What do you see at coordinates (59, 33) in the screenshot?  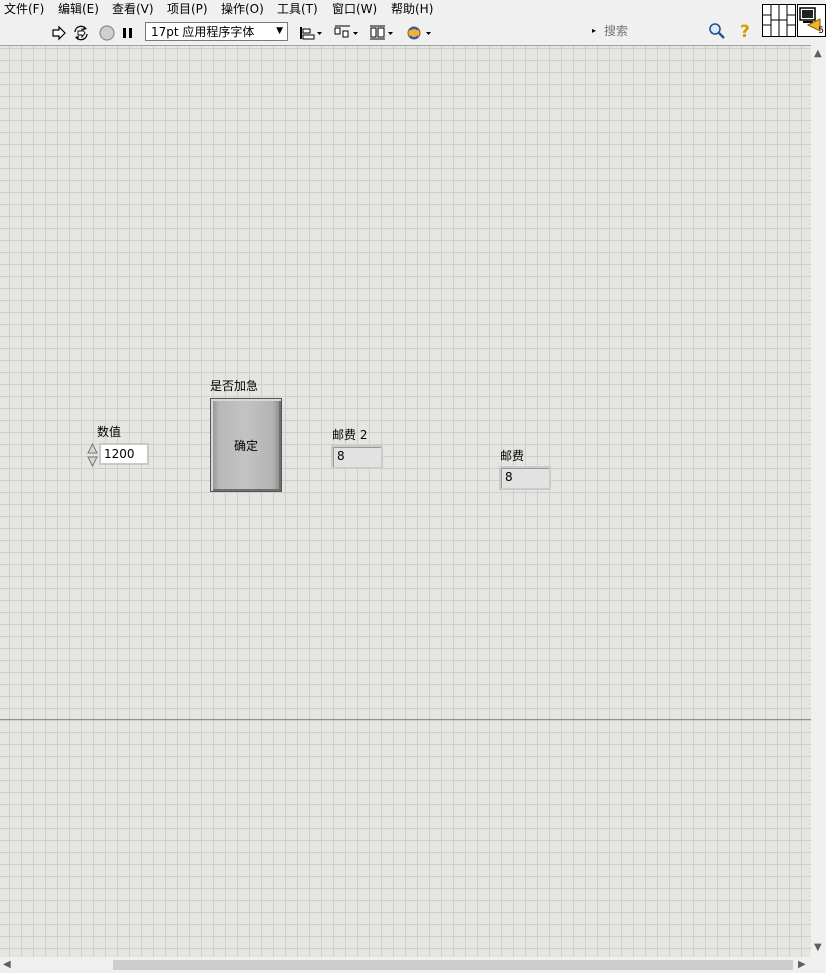 I see `run-arrow-icon` at bounding box center [59, 33].